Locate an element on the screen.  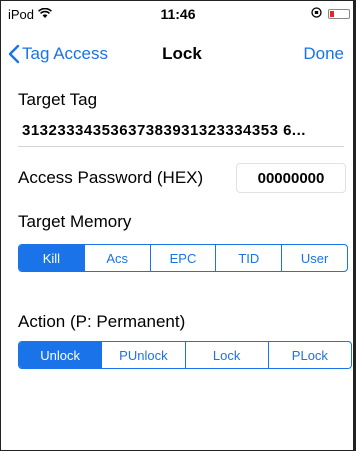
segment-acs: Acs is located at coordinates (116, 258).